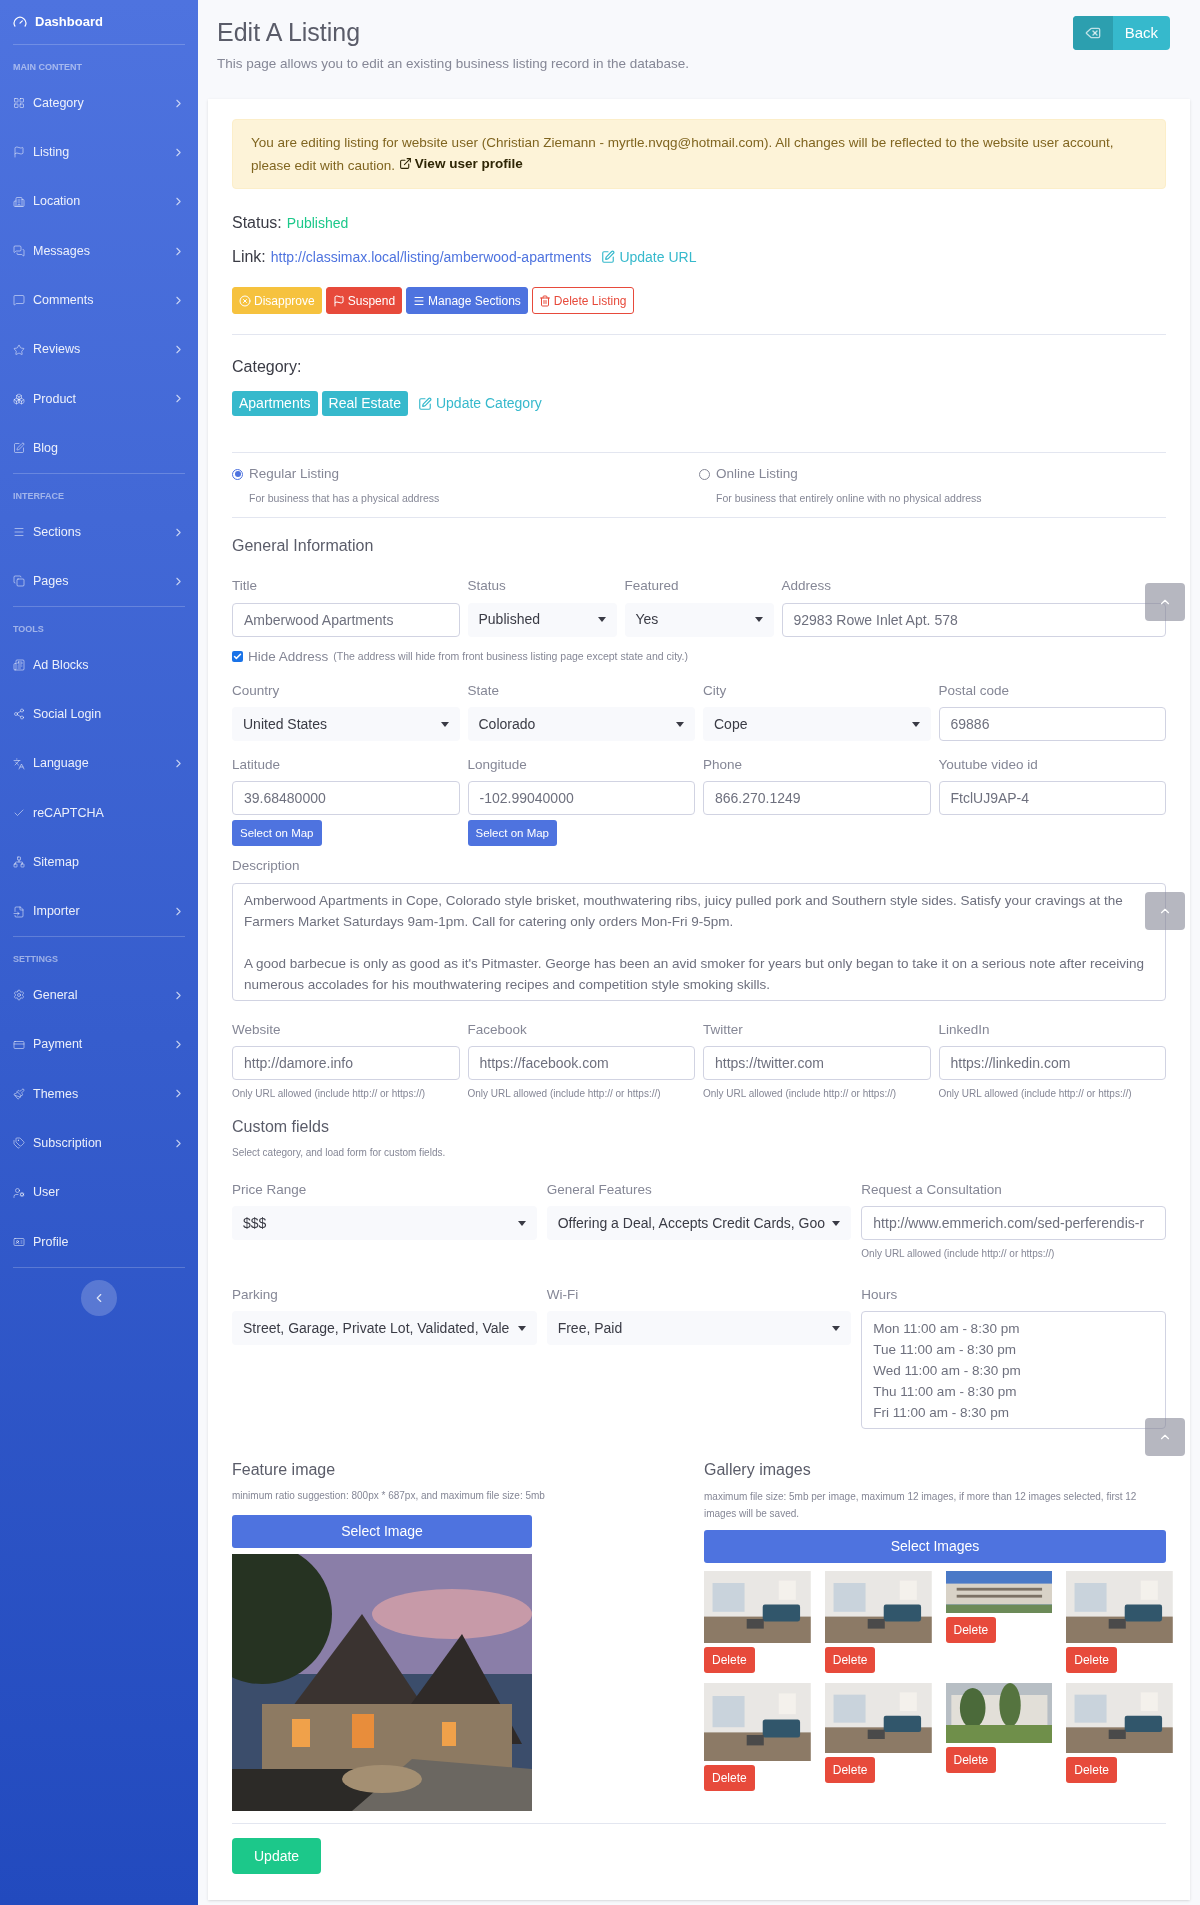 The width and height of the screenshot is (1200, 1905). Describe the element at coordinates (581, 724) in the screenshot. I see `dropdown: Colorado` at that location.